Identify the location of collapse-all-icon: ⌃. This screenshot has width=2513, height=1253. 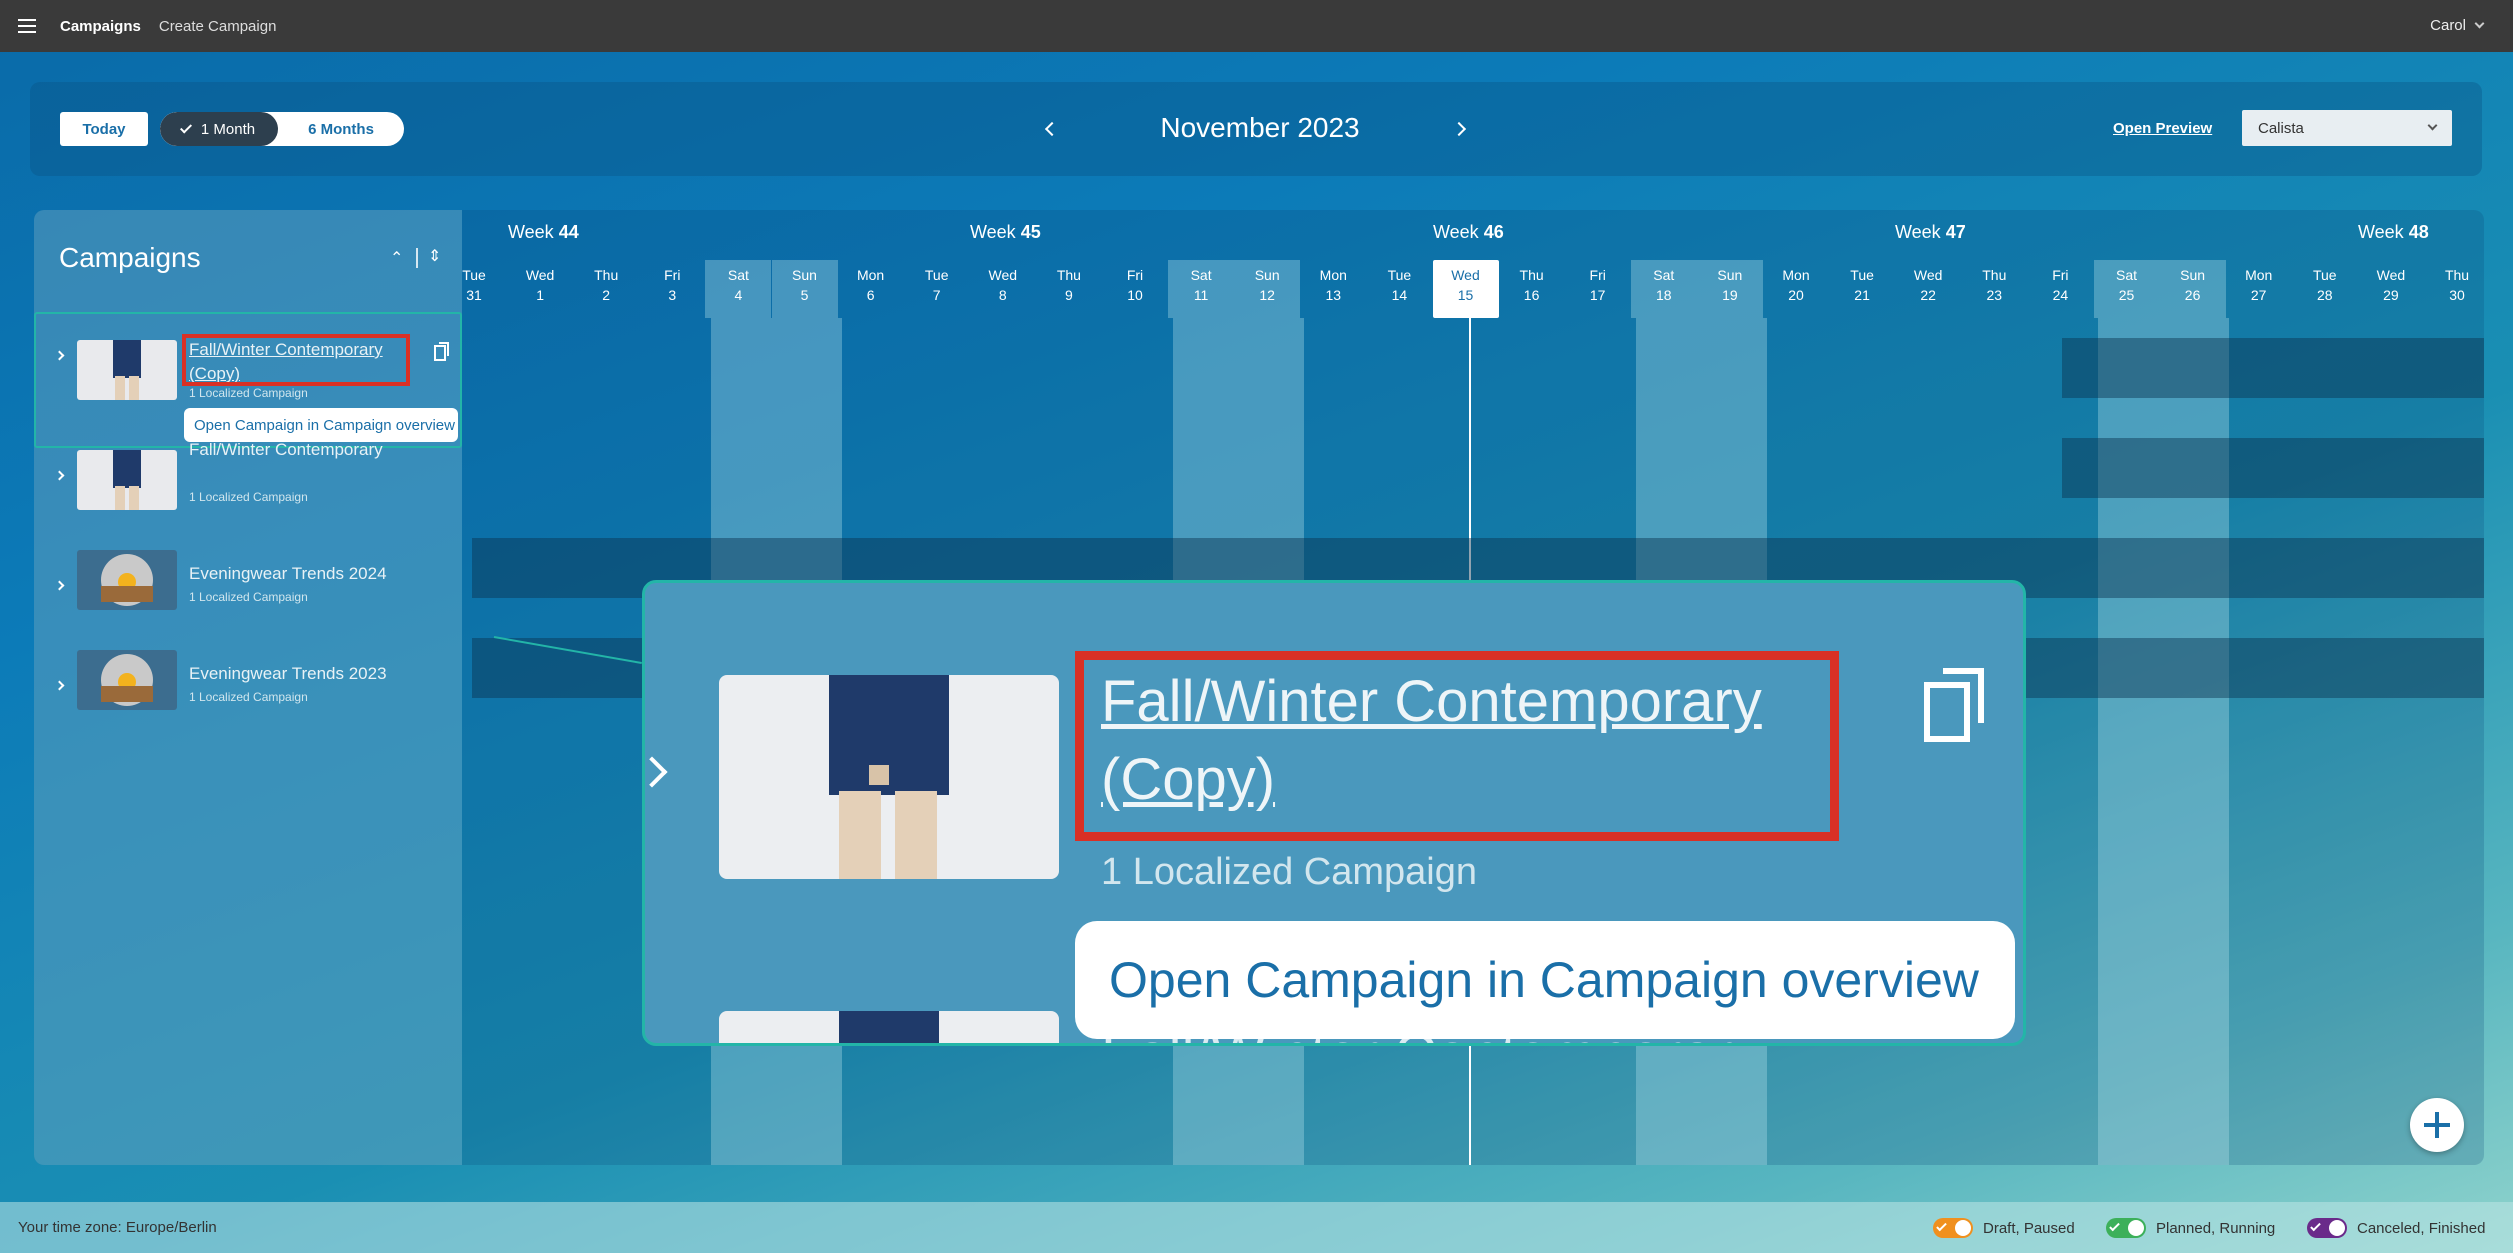
(396, 258).